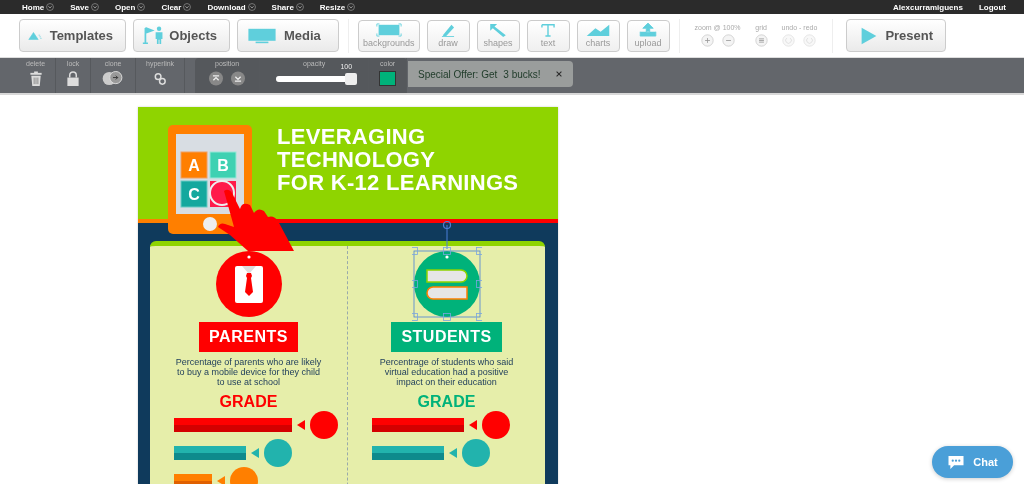 Image resolution: width=1024 pixels, height=484 pixels. Describe the element at coordinates (248, 372) in the screenshot. I see `section-text: Percentage of parents who are likely to buy a mobile device for they child to use at school` at that location.